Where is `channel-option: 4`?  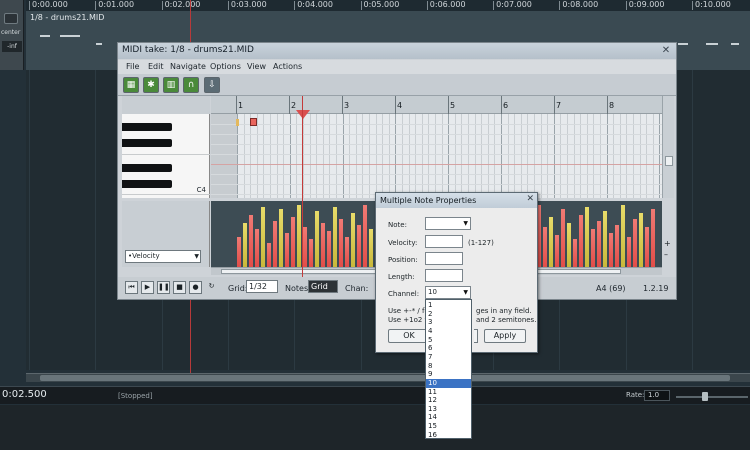 channel-option: 4 is located at coordinates (448, 331).